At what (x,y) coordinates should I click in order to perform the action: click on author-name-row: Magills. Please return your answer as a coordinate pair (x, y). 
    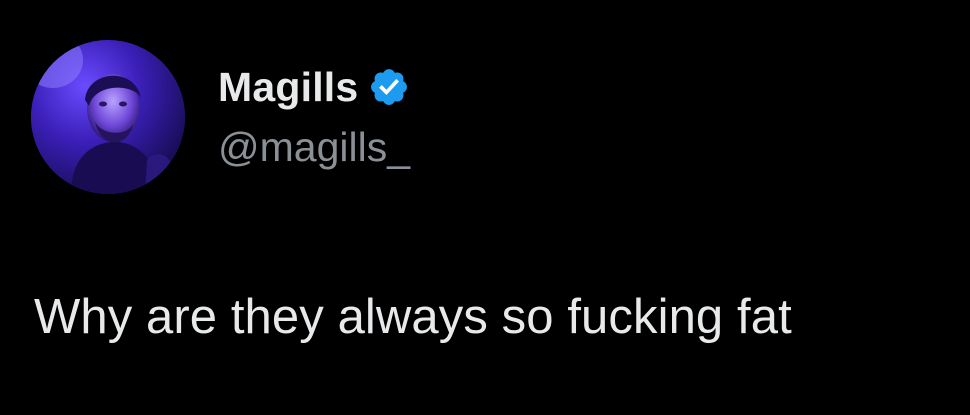
    Looking at the image, I should click on (314, 87).